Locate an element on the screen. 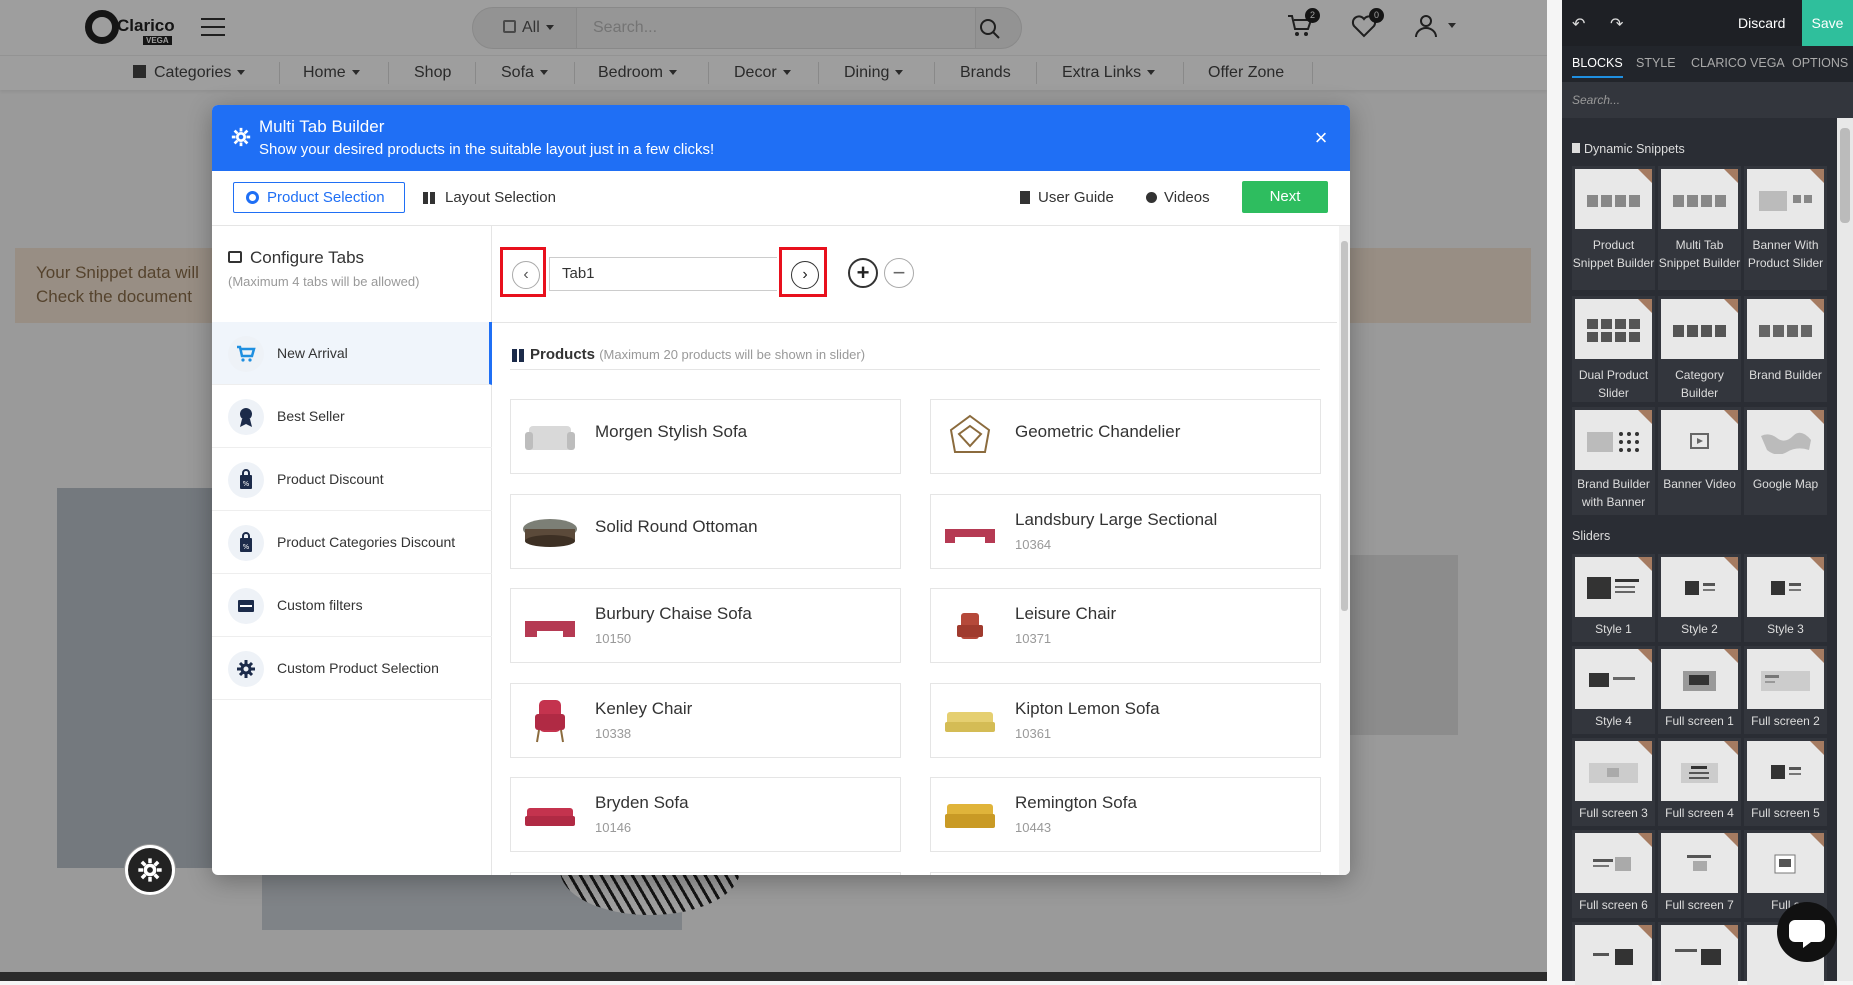  configure-tabs-hint: (Maximum 4 tabs will be allowed) is located at coordinates (324, 281).